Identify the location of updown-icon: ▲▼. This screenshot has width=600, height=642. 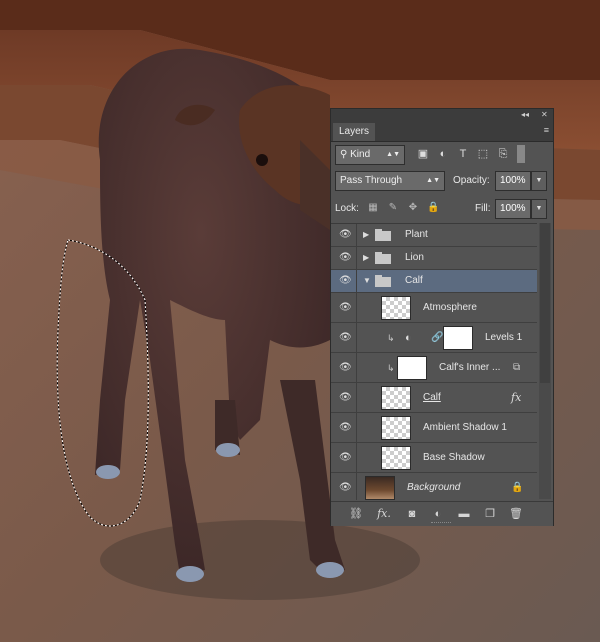
(433, 180).